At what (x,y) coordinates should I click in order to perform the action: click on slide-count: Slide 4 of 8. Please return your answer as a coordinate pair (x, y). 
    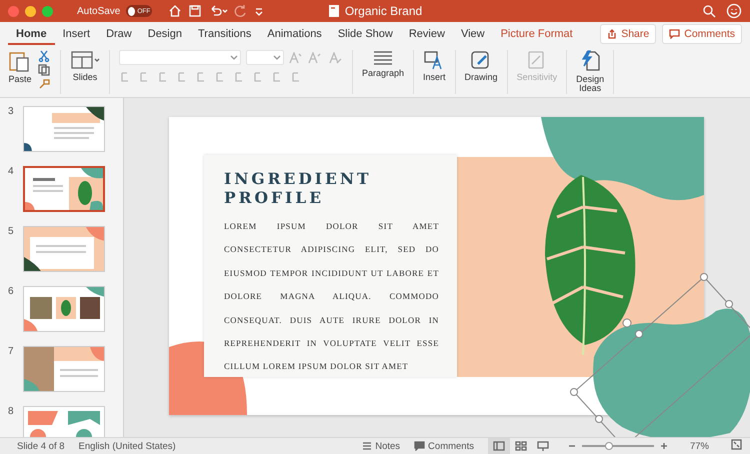
    Looking at the image, I should click on (41, 446).